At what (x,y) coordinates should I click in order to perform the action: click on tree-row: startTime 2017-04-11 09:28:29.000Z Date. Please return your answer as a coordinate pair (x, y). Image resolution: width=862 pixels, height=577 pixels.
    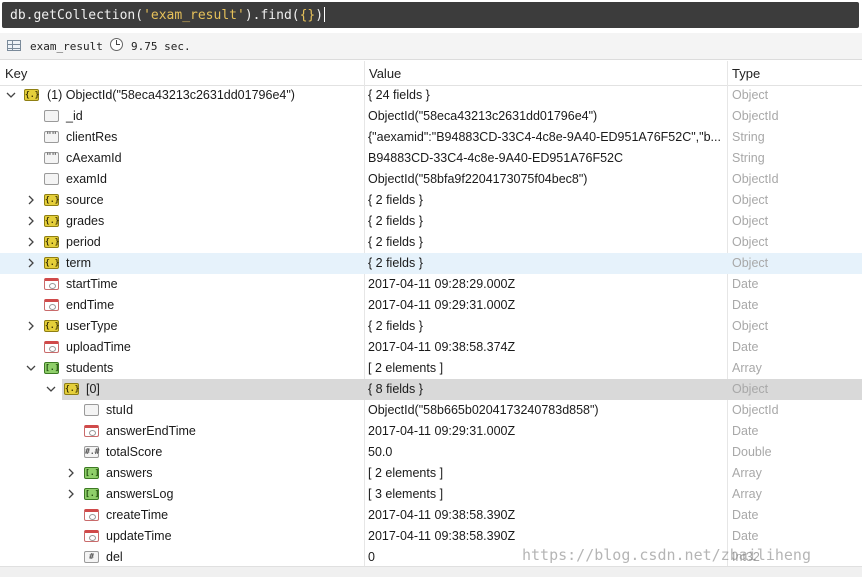
    Looking at the image, I should click on (431, 284).